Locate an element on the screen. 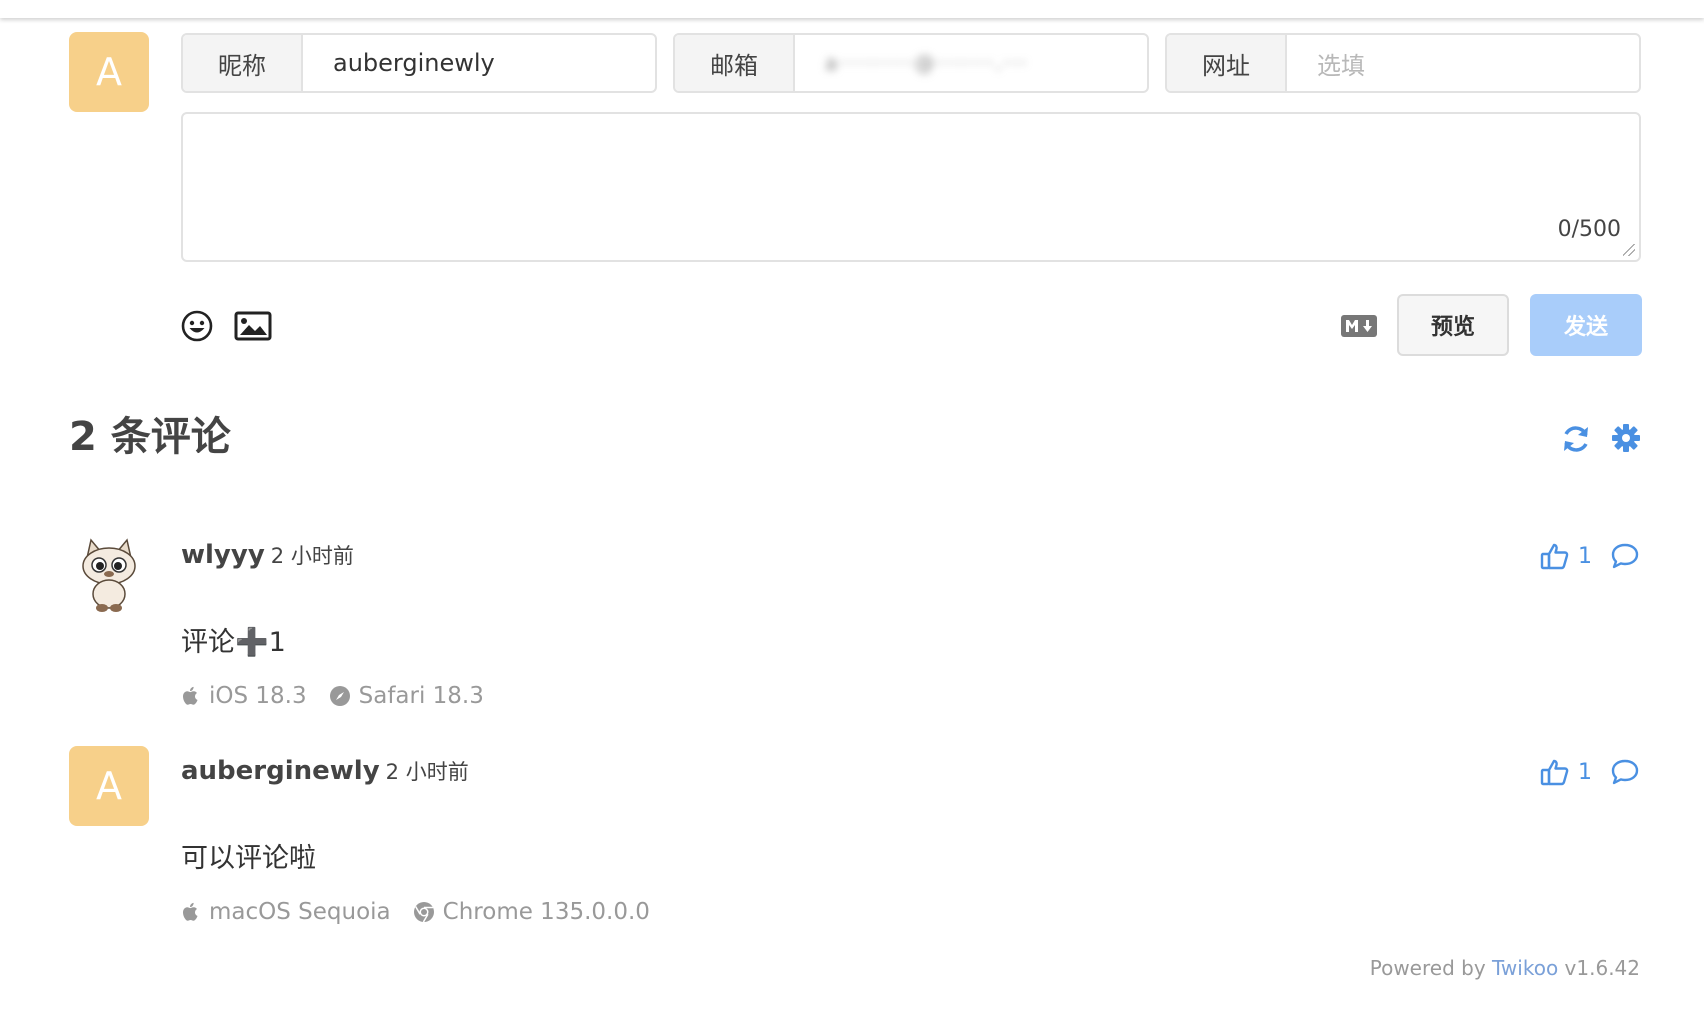 The height and width of the screenshot is (1010, 1704). comment-author: wlyyy 2 小时前 is located at coordinates (267, 555).